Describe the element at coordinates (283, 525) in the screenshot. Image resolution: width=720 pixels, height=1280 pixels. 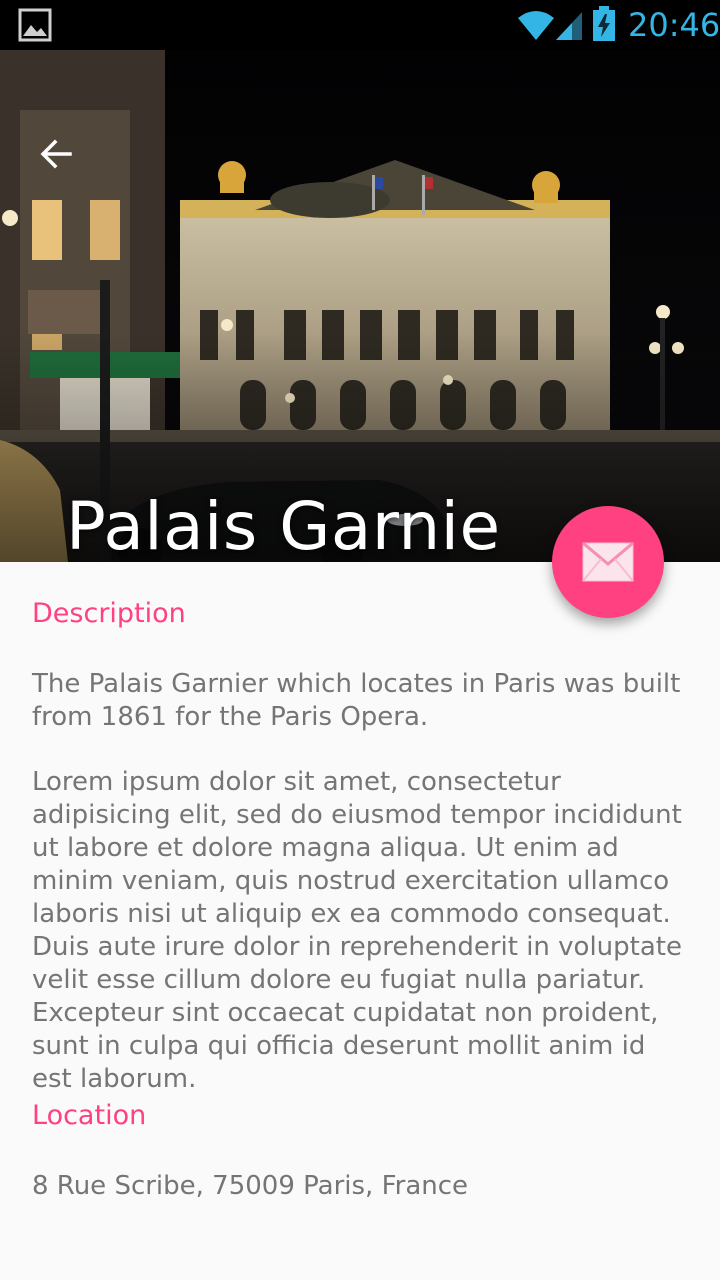
I see `page-title: Palais Garnie` at that location.